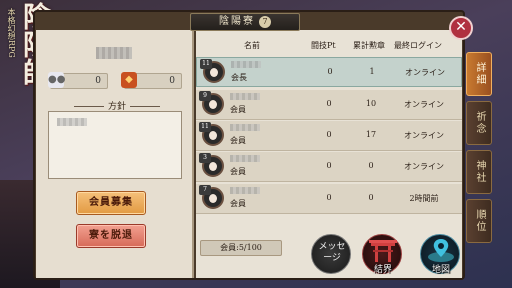 This screenshot has width=512, height=288. I want to click on col-header-pt: 闘技Pt, so click(323, 45).